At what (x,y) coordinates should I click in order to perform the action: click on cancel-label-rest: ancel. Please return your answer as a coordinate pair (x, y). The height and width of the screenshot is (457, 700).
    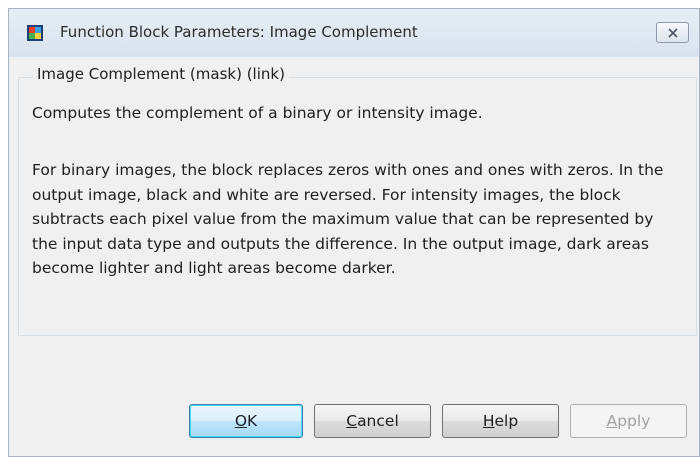
    Looking at the image, I should click on (378, 421).